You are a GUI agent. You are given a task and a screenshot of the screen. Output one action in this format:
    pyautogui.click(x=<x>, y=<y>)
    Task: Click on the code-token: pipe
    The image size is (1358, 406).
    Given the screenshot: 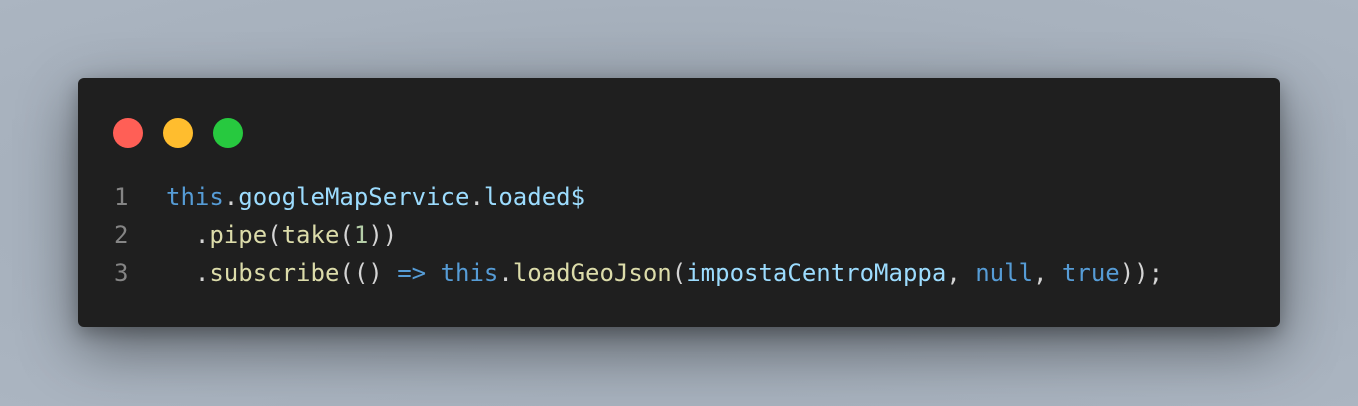 What is the action you would take?
    pyautogui.click(x=238, y=235)
    